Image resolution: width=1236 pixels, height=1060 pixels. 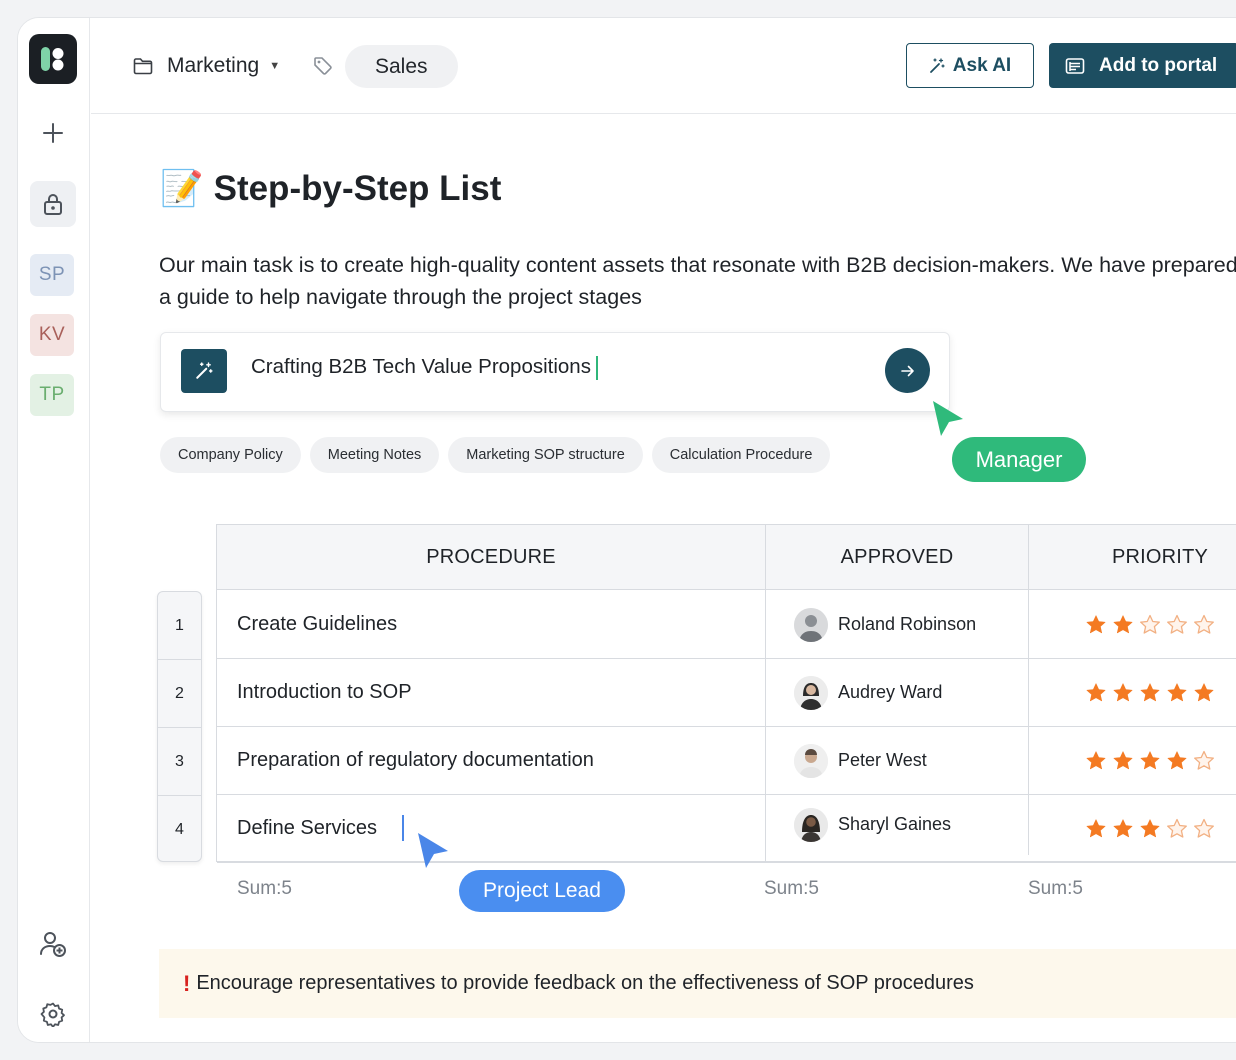 I want to click on folder-icon, so click(x=143, y=66).